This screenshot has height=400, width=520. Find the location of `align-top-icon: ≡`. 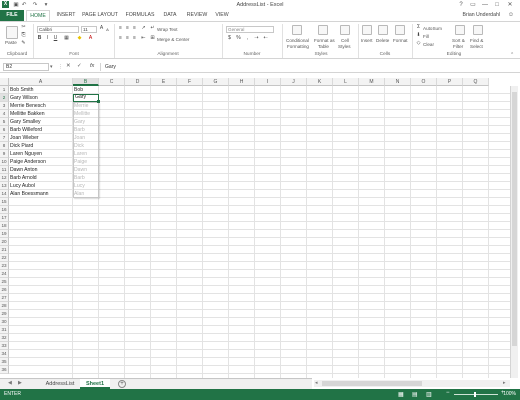

align-top-icon: ≡ is located at coordinates (120, 28).